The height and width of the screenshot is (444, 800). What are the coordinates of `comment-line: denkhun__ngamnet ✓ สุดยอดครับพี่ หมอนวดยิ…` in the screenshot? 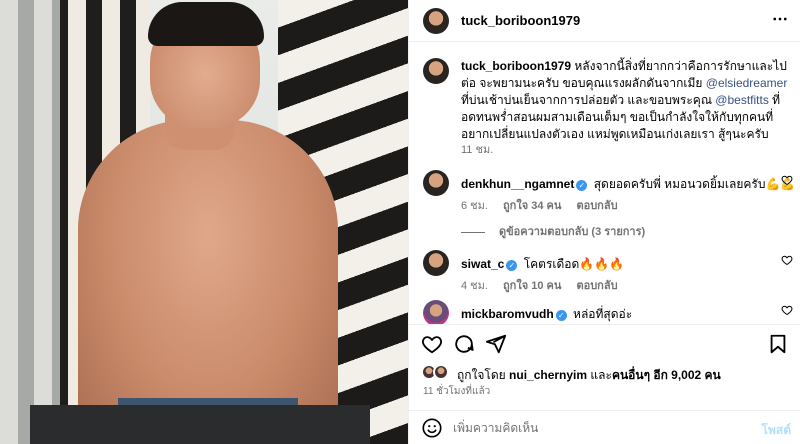 It's located at (628, 184).